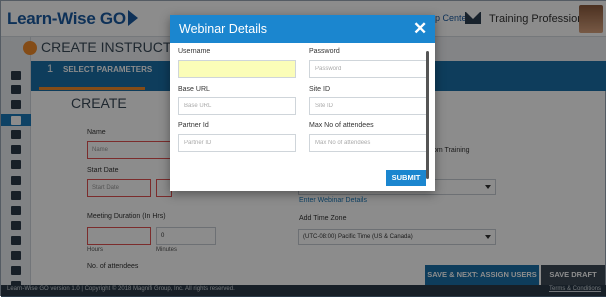 Image resolution: width=606 pixels, height=297 pixels. What do you see at coordinates (368, 106) in the screenshot?
I see `site-id-input` at bounding box center [368, 106].